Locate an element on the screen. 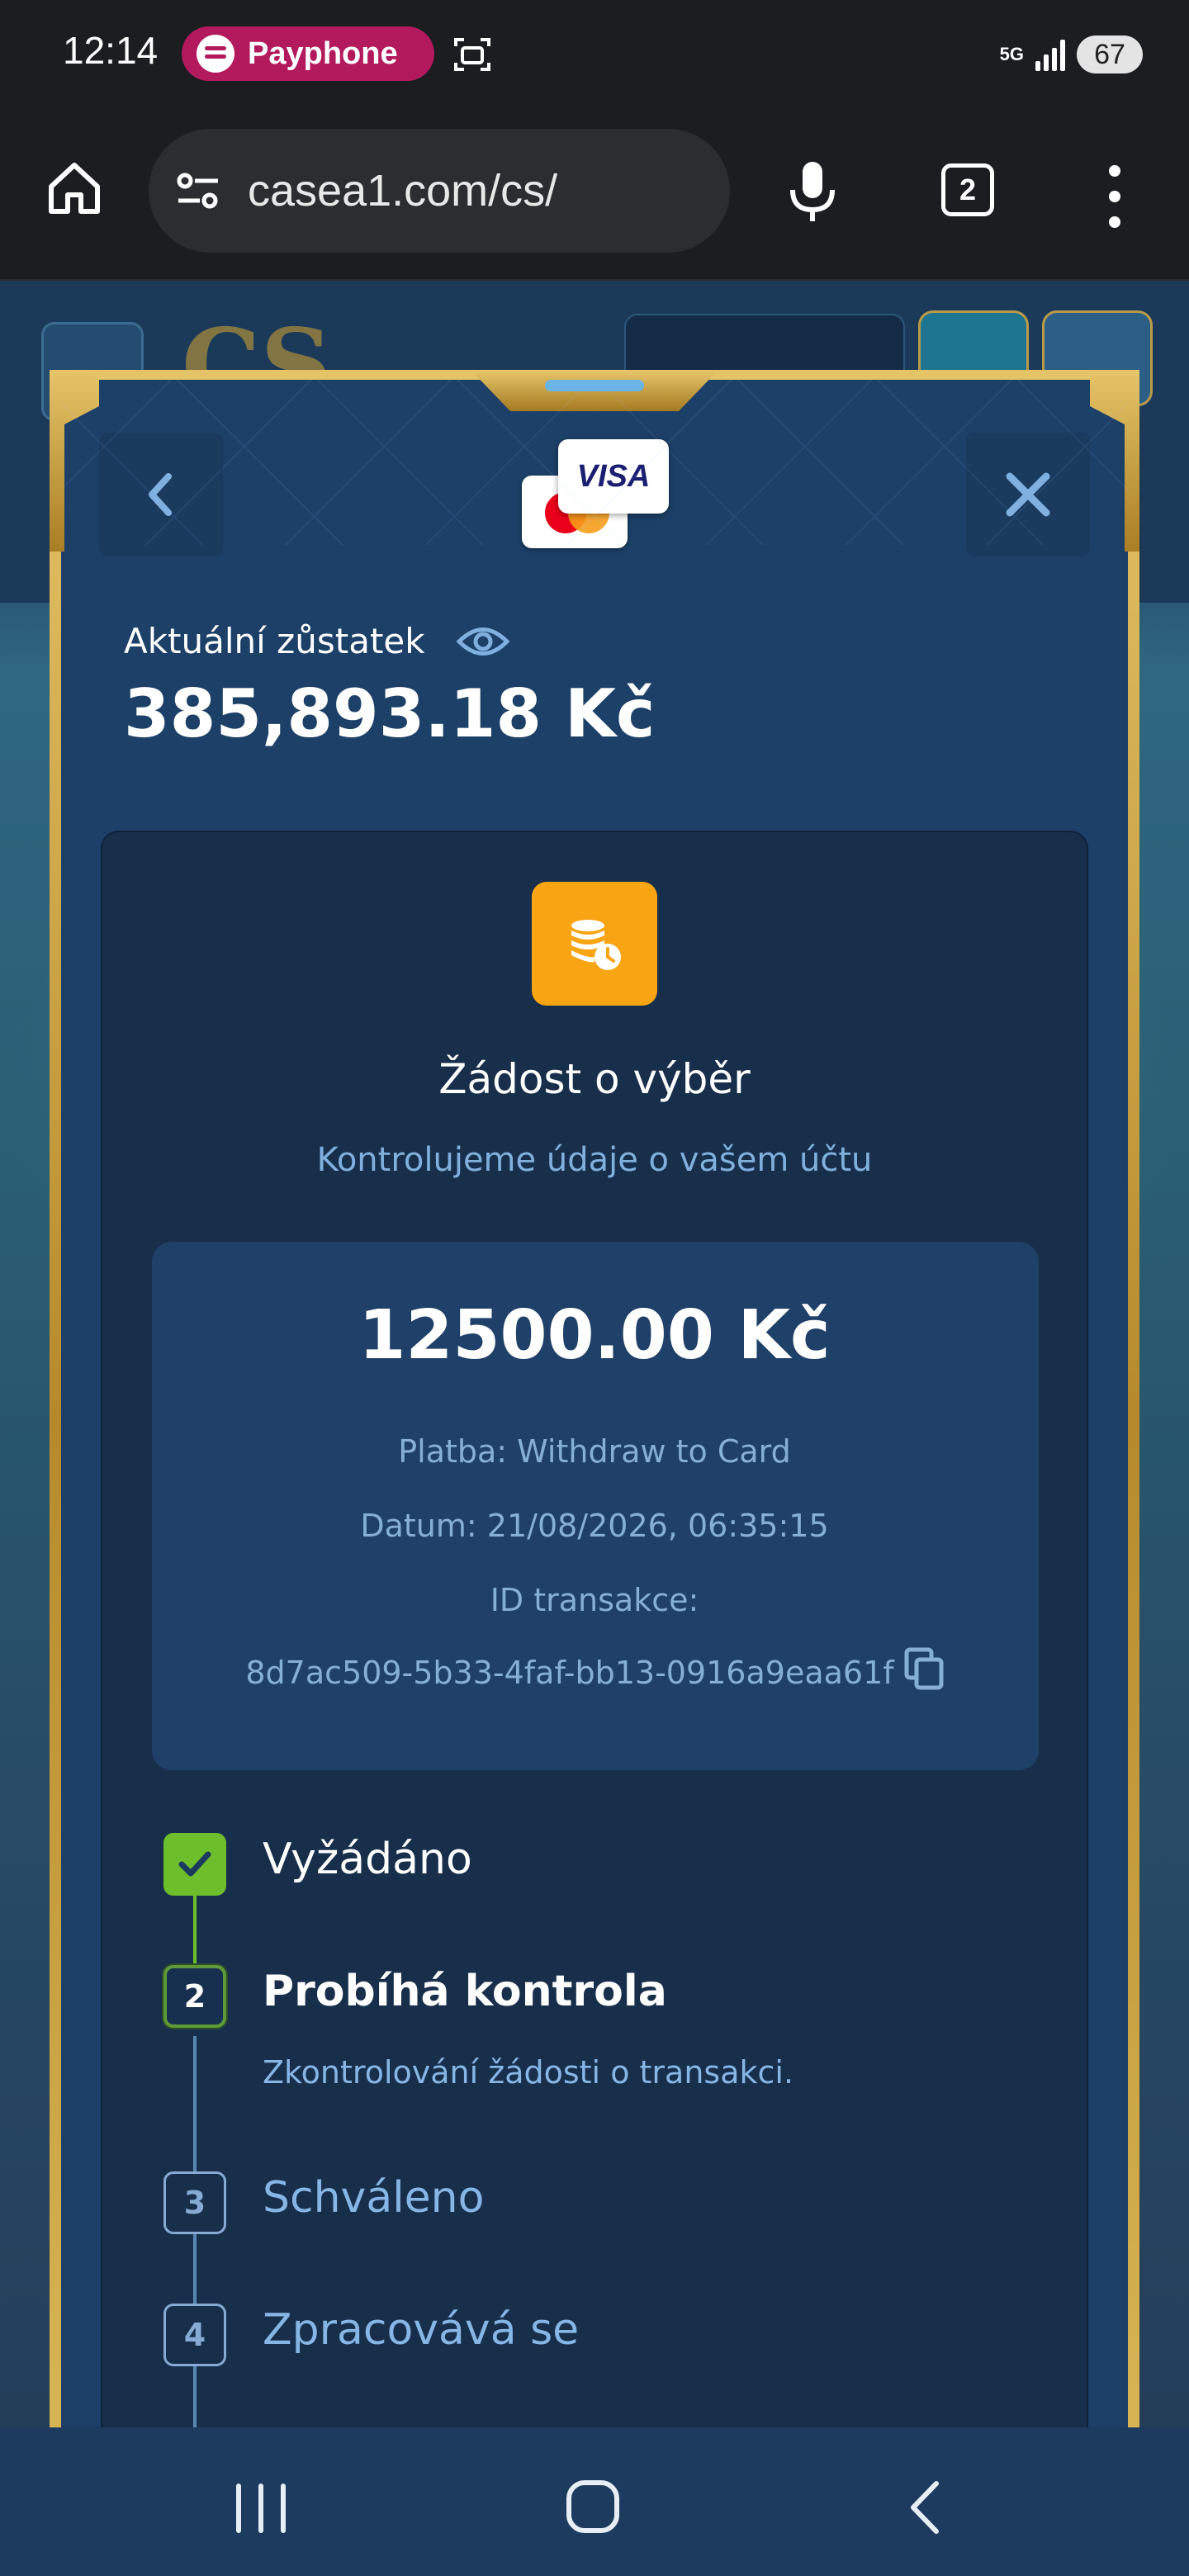 The image size is (1189, 2576). transaction-id-label: ID transakce: is located at coordinates (594, 1600).